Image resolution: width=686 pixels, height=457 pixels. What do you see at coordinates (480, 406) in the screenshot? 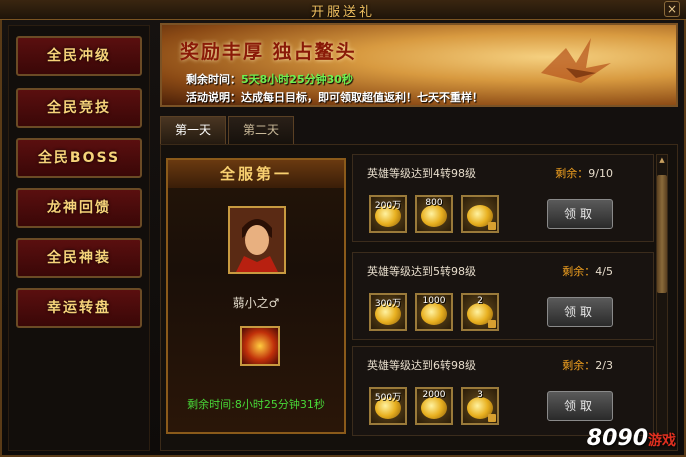
I see `gold-coin-icon: 3` at bounding box center [480, 406].